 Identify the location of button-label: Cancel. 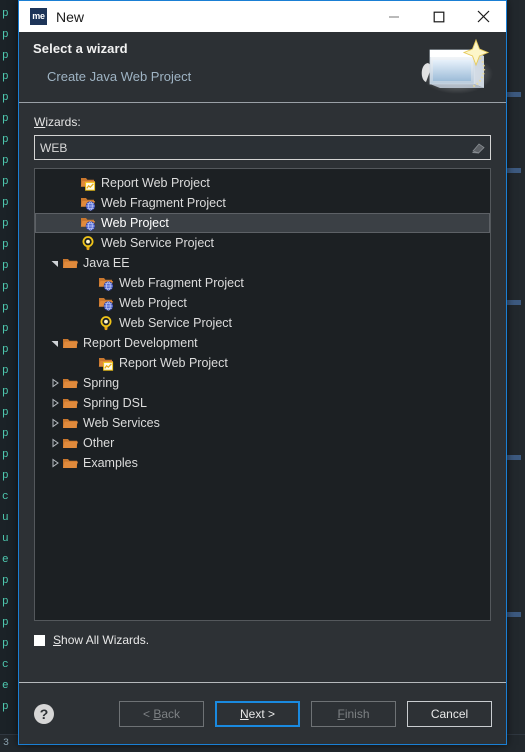
(449, 713).